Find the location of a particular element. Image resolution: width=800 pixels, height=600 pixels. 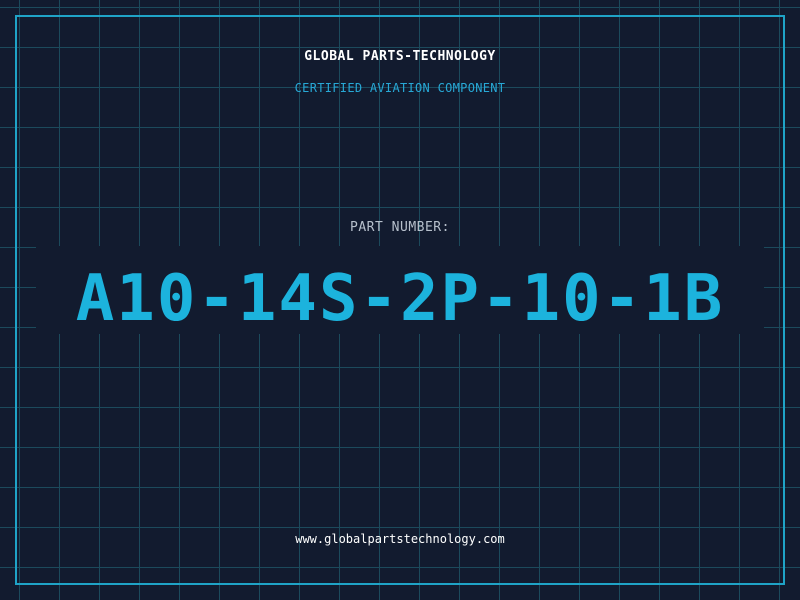

company-name: GLOBAL PARTS-TECHNOLOGY is located at coordinates (400, 56).